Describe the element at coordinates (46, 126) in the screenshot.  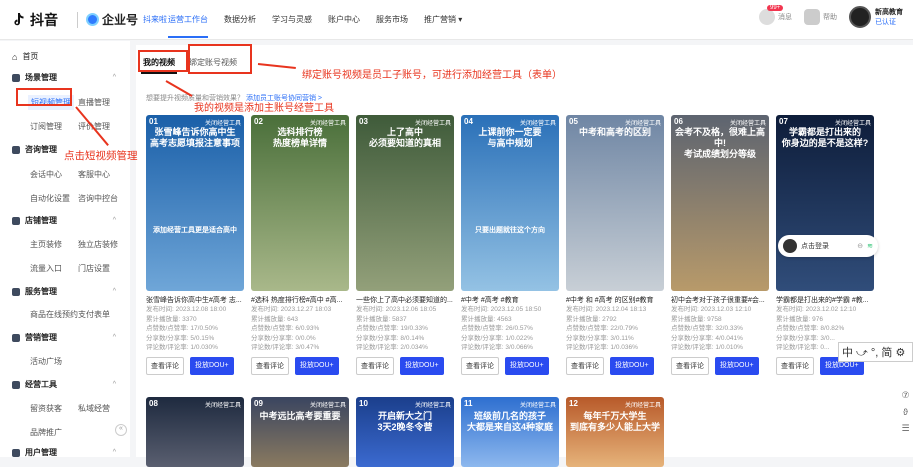
I see `sidebar-item-order: 订阅管理` at that location.